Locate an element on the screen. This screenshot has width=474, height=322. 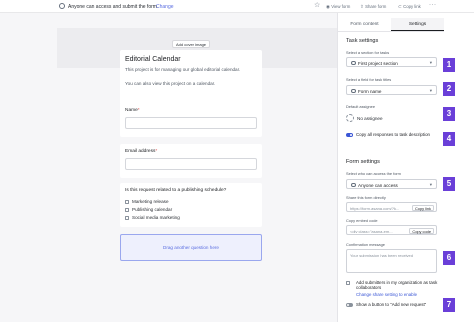
add-new-request-label: Show a button to "Add new request" is located at coordinates (391, 304).